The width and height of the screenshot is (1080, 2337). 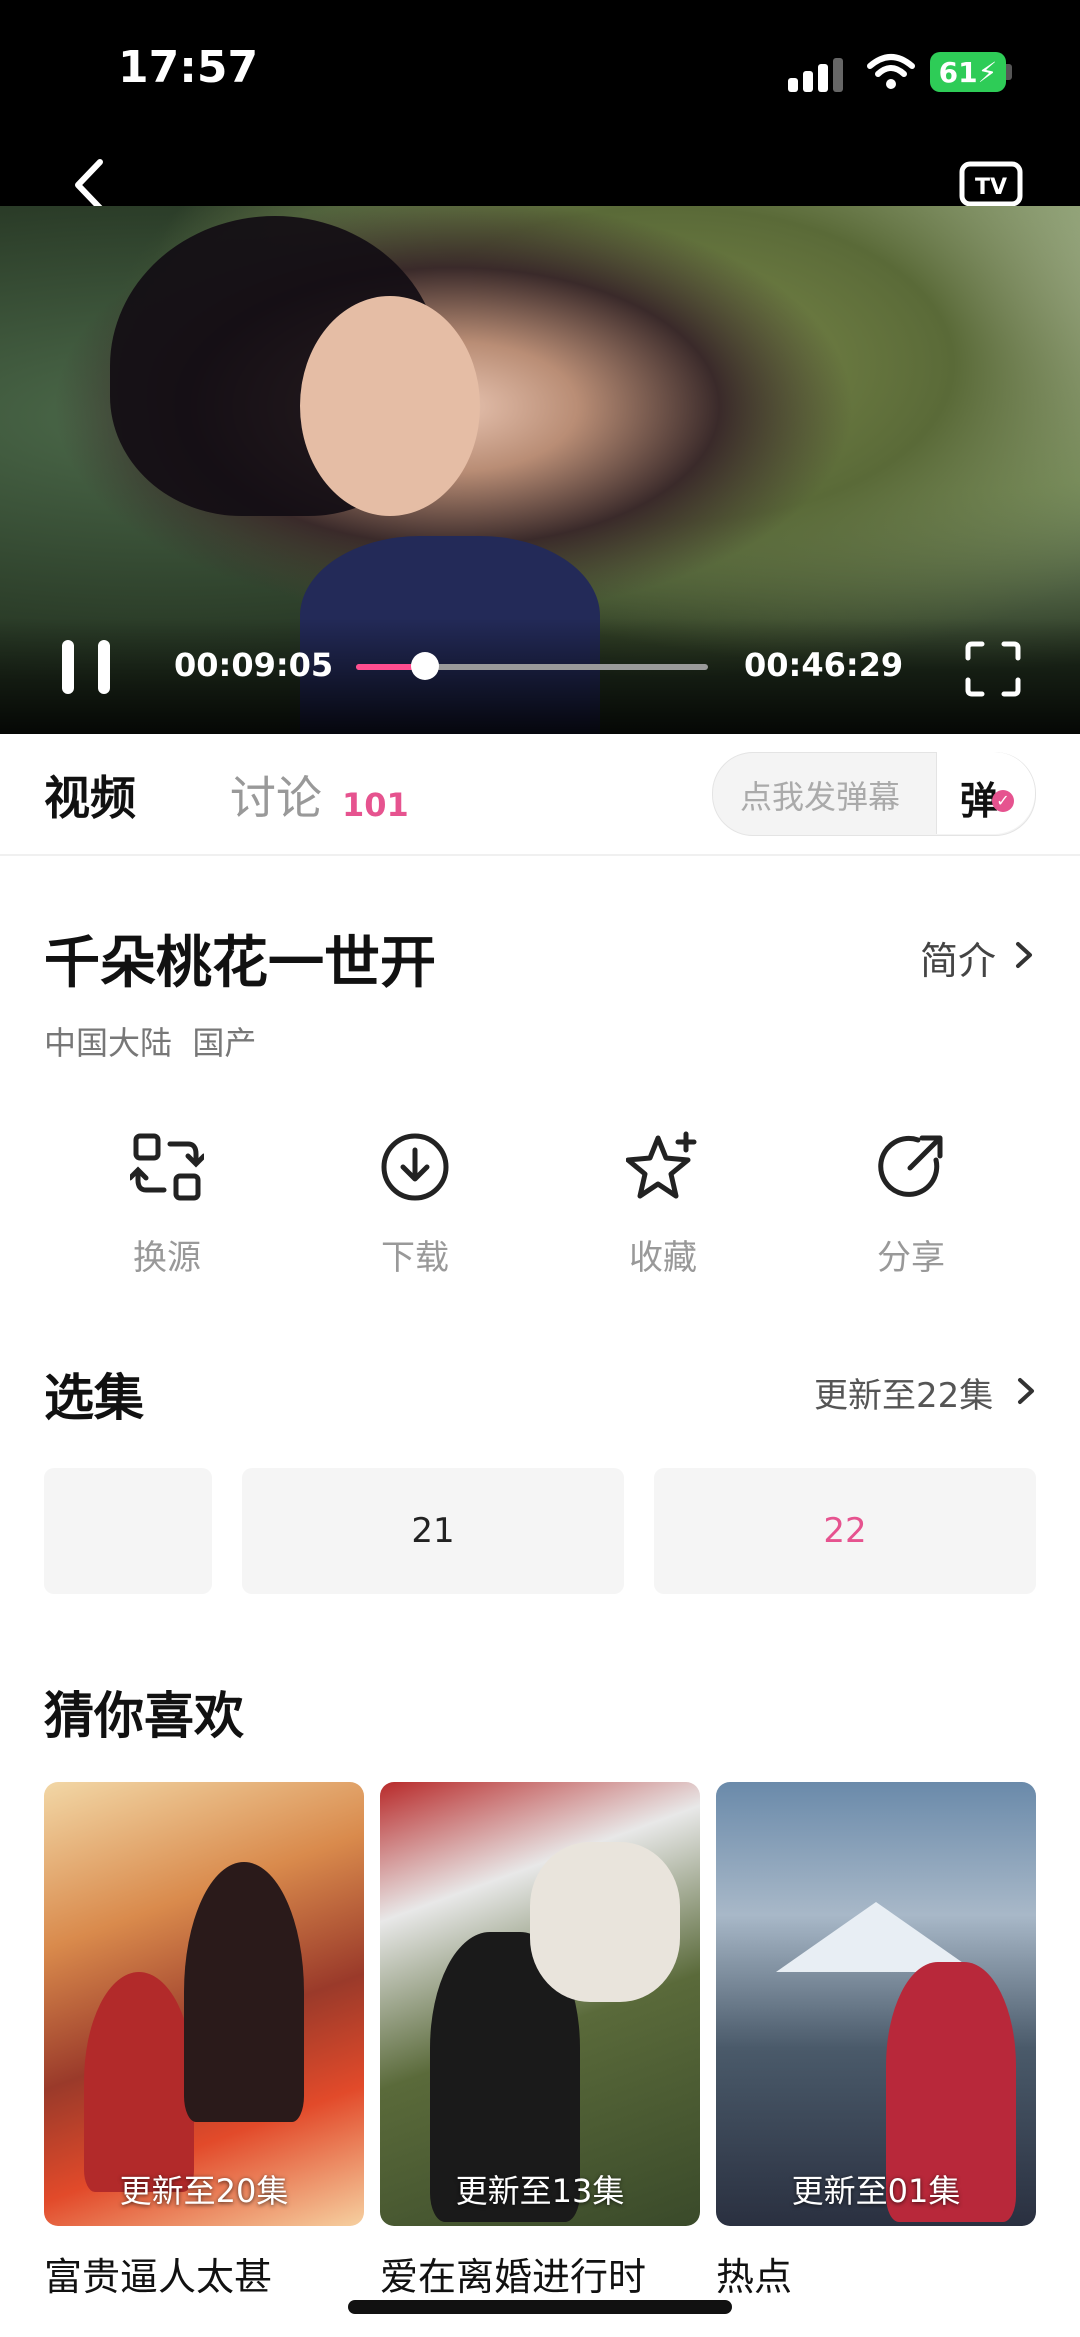 What do you see at coordinates (540, 676) in the screenshot?
I see `player-controls-overlay` at bounding box center [540, 676].